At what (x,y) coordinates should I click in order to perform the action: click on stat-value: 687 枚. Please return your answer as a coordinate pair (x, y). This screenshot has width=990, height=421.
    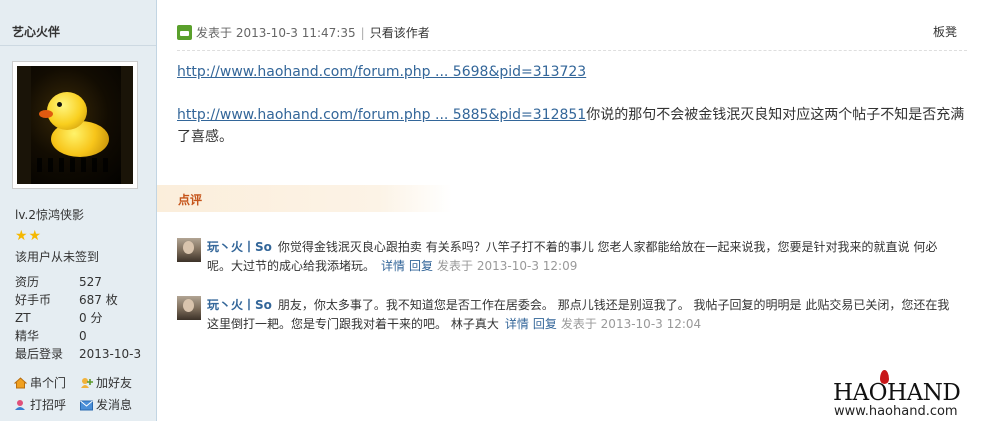
    Looking at the image, I should click on (98, 300).